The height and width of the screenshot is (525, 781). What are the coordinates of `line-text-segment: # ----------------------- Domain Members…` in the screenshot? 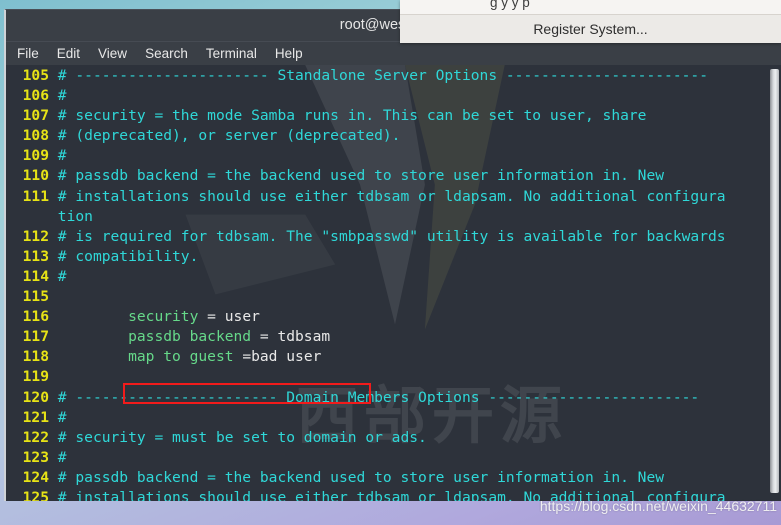 It's located at (378, 397).